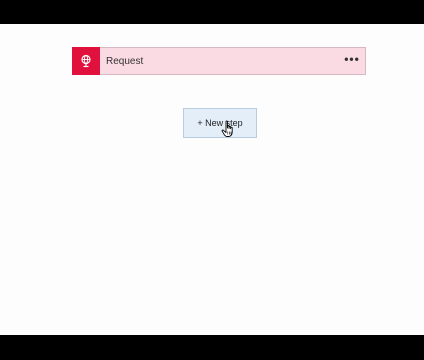 This screenshot has height=360, width=424. Describe the element at coordinates (219, 60) in the screenshot. I see `request-trigger-card: Request •••` at that location.